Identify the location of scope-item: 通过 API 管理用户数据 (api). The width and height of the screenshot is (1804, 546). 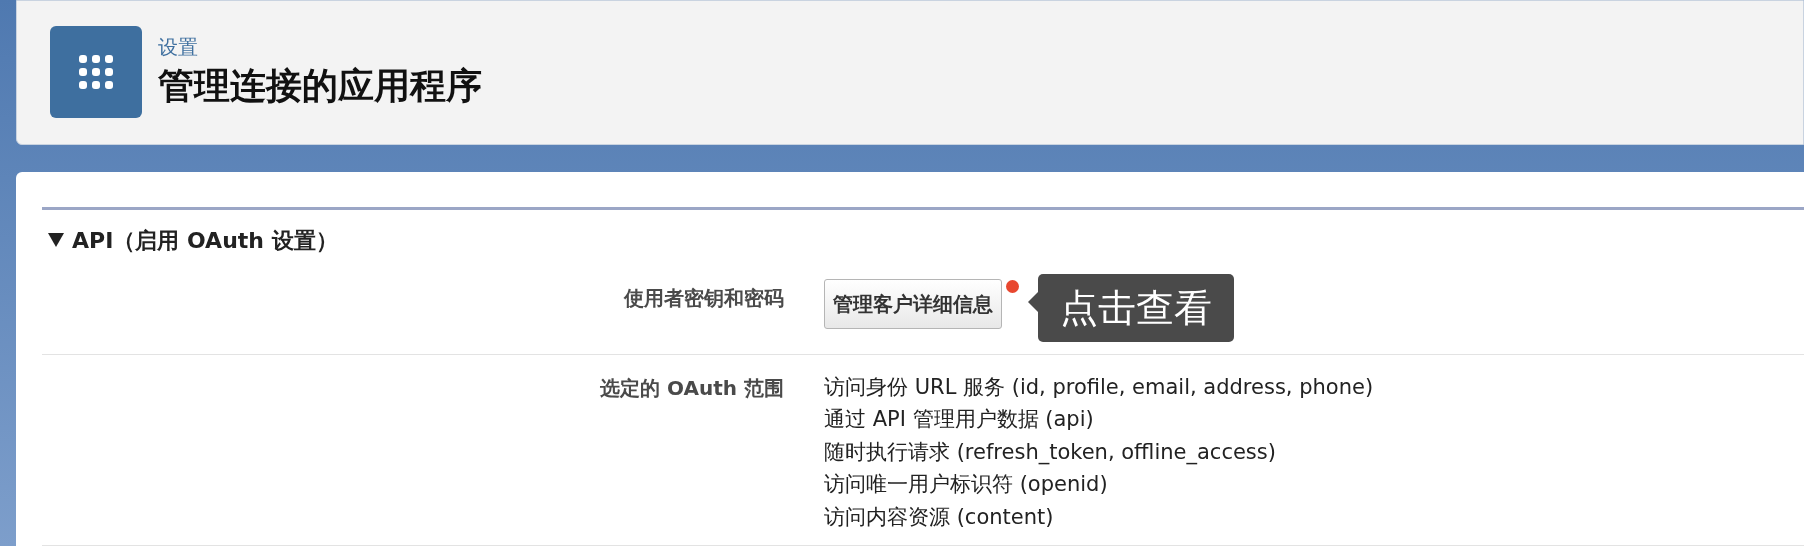
(959, 419).